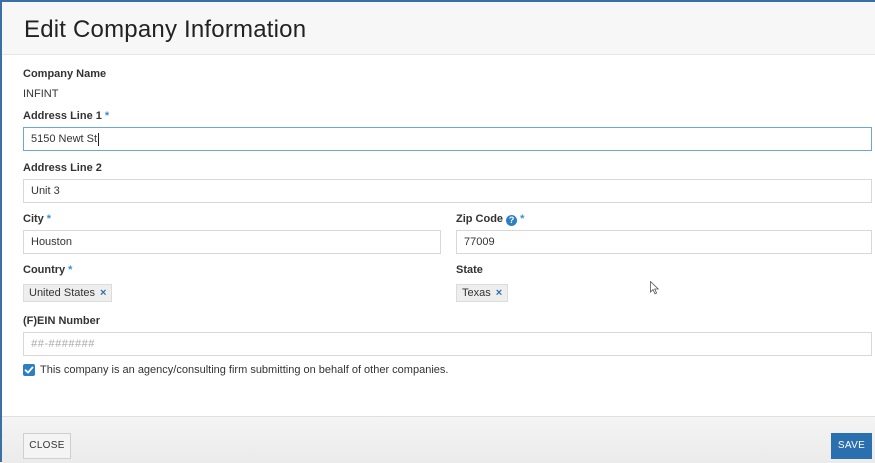 The height and width of the screenshot is (463, 875). Describe the element at coordinates (476, 293) in the screenshot. I see `state-tag-label: Texas` at that location.